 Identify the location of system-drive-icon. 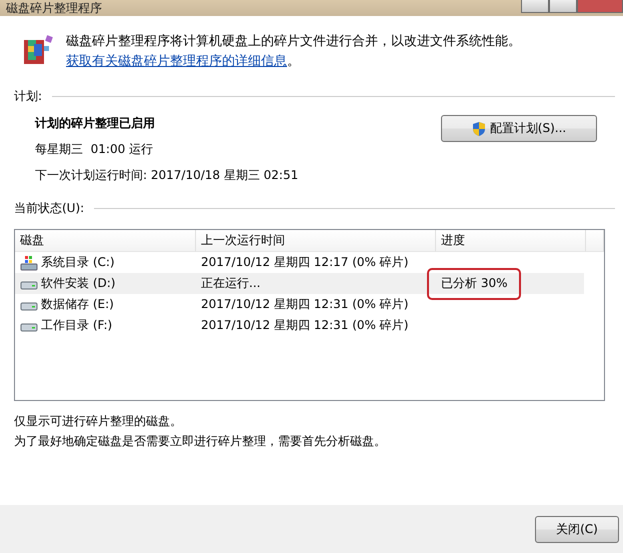
(29, 262).